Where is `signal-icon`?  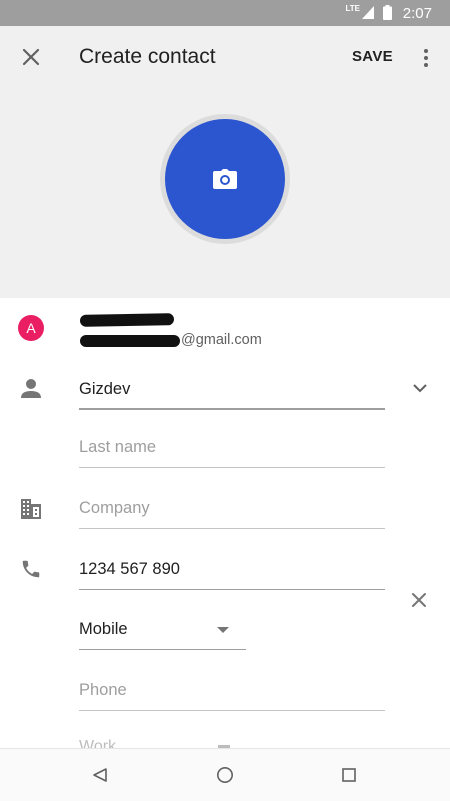 signal-icon is located at coordinates (368, 12).